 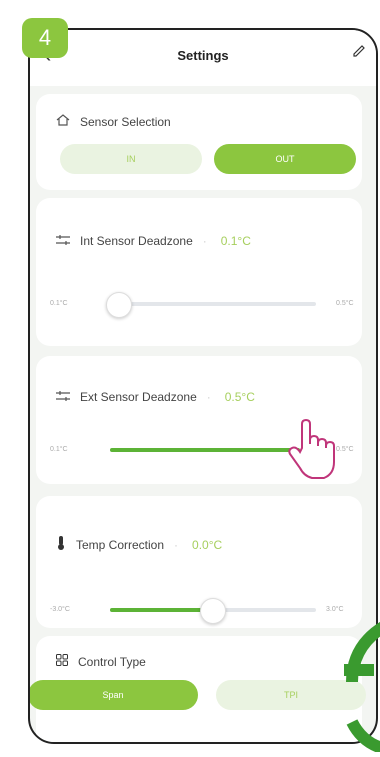 I want to click on int-deadzone-value: 0.1°C, so click(x=235, y=241).